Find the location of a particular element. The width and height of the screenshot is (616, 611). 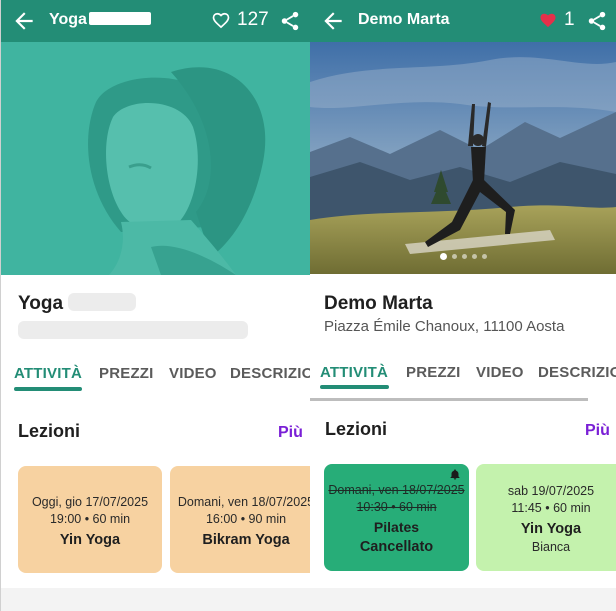

carousel-dot-active is located at coordinates (443, 256).